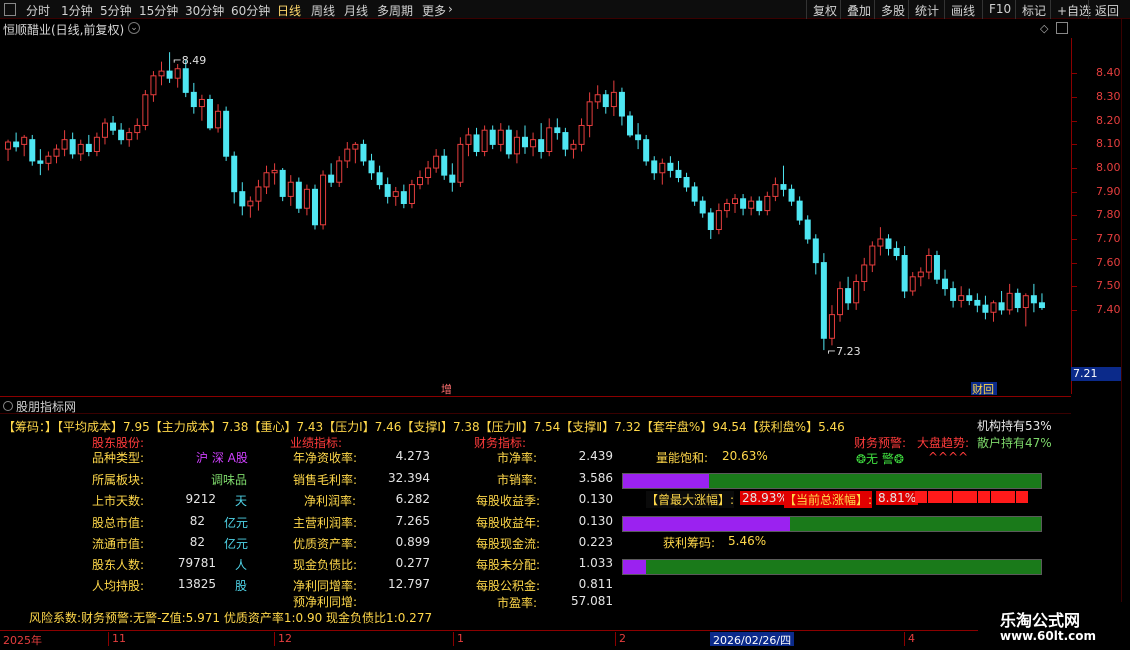  I want to click on date-label: 2, so click(620, 639).